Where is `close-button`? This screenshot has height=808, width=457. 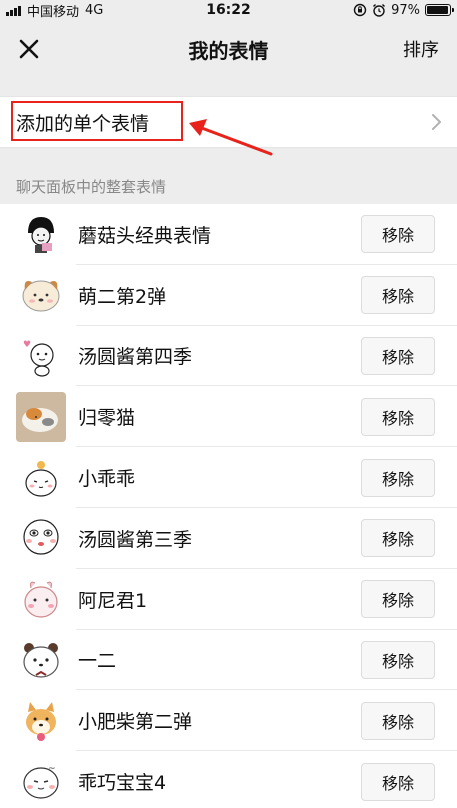
close-button is located at coordinates (29, 49).